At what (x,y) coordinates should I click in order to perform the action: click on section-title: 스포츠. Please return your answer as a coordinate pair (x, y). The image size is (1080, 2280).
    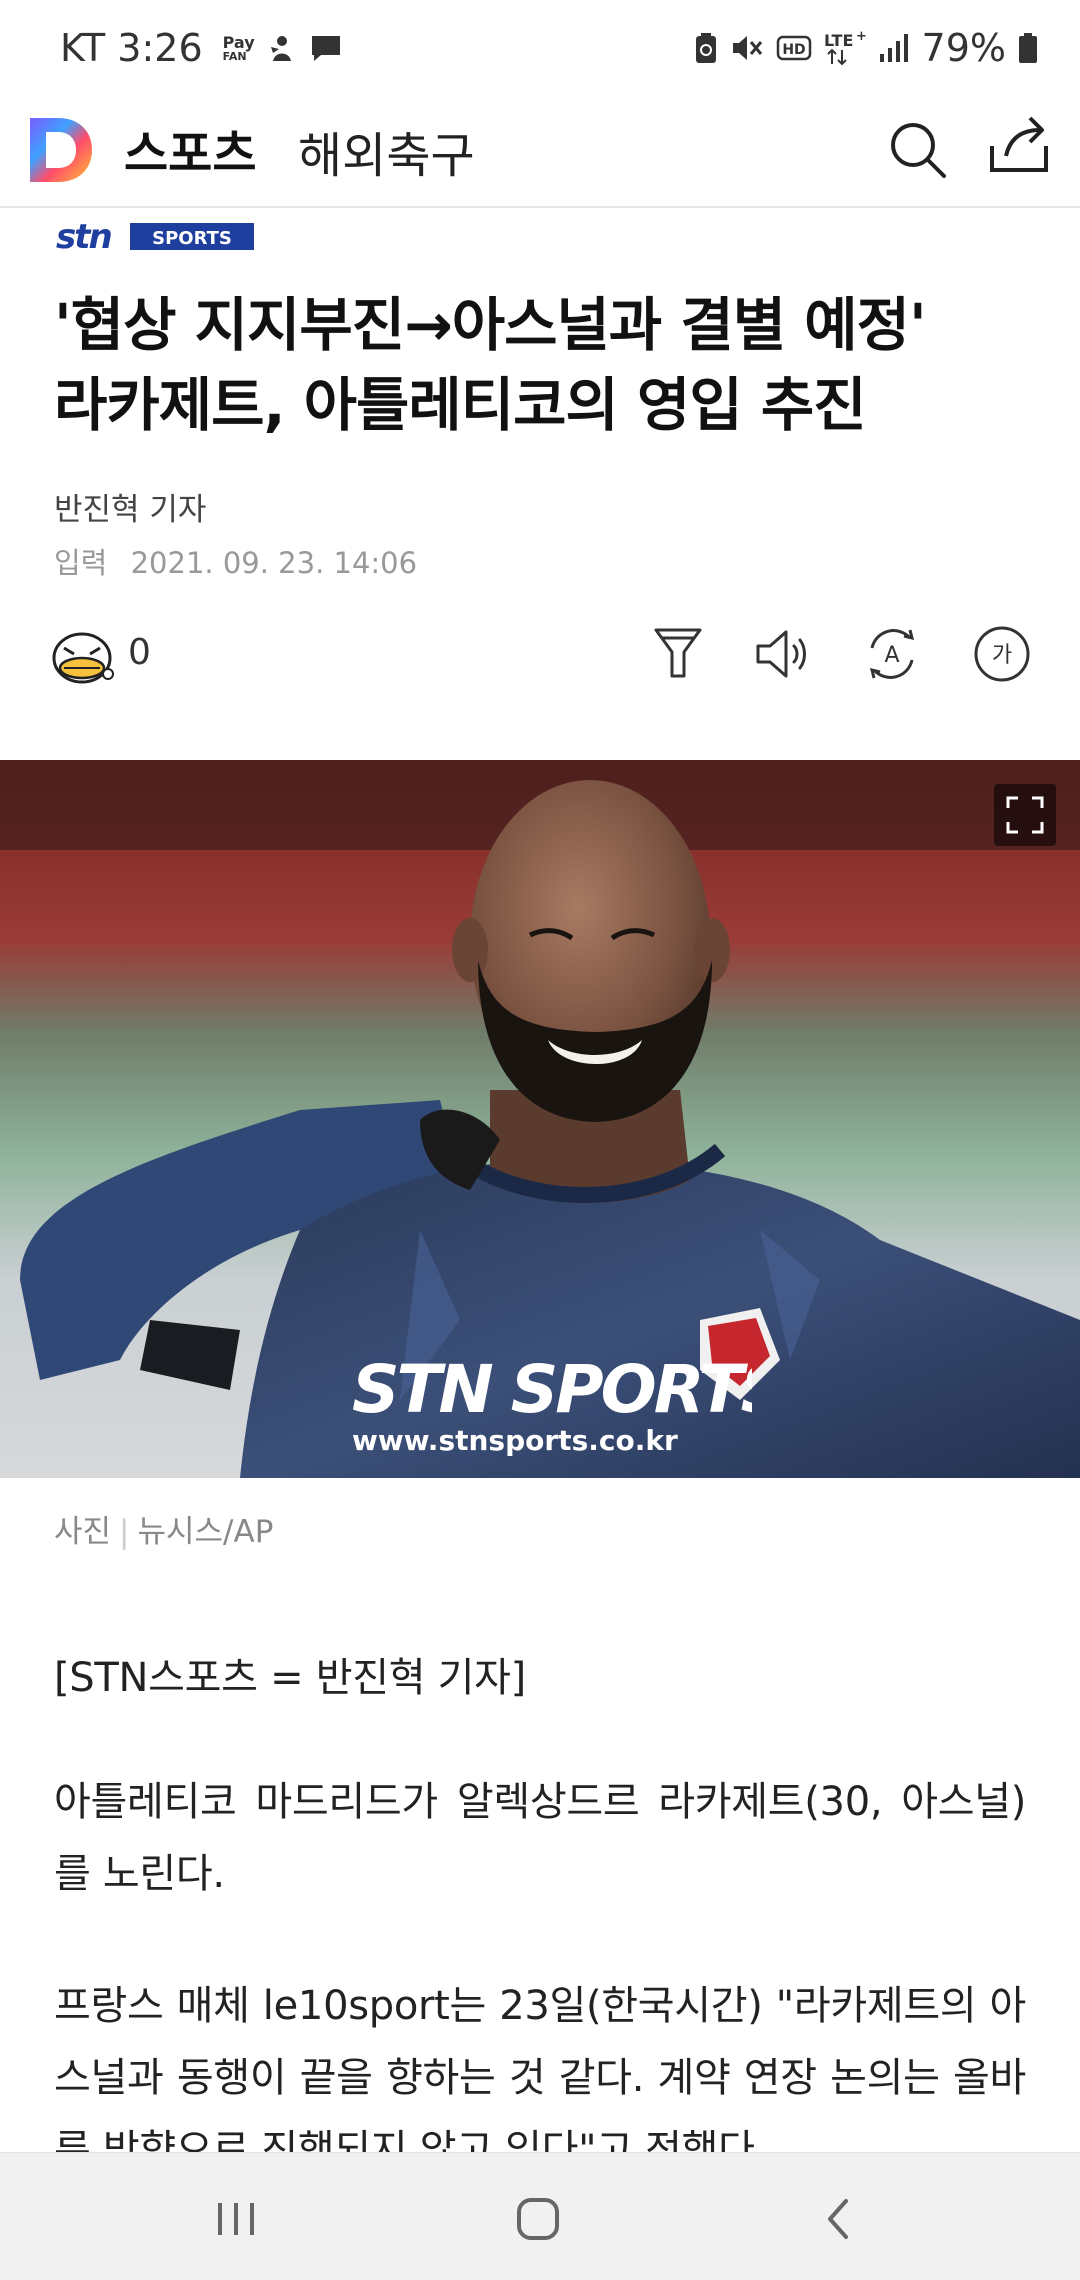
    Looking at the image, I should click on (190, 149).